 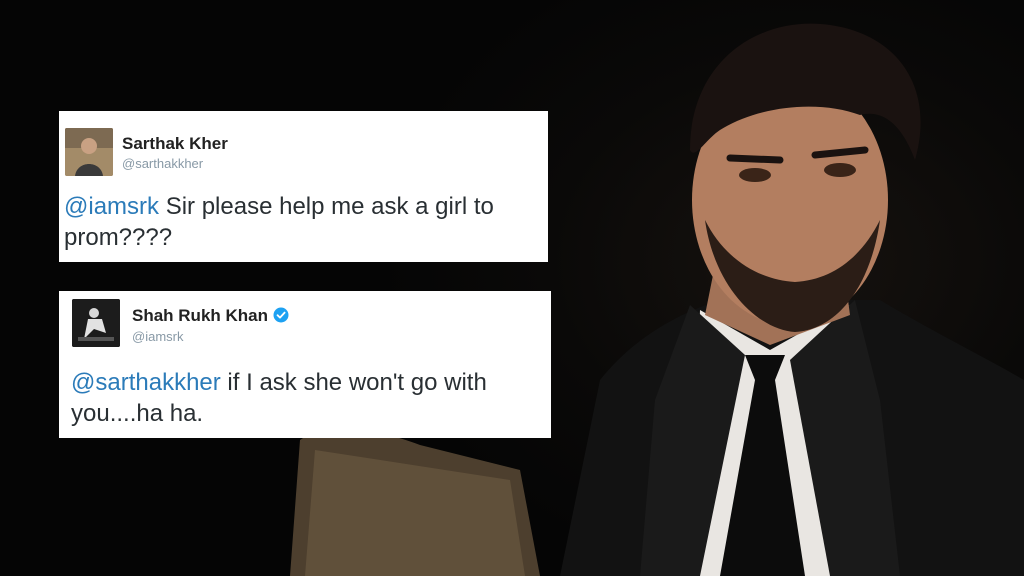 I want to click on display-name: Sarthak Kher, so click(x=175, y=144).